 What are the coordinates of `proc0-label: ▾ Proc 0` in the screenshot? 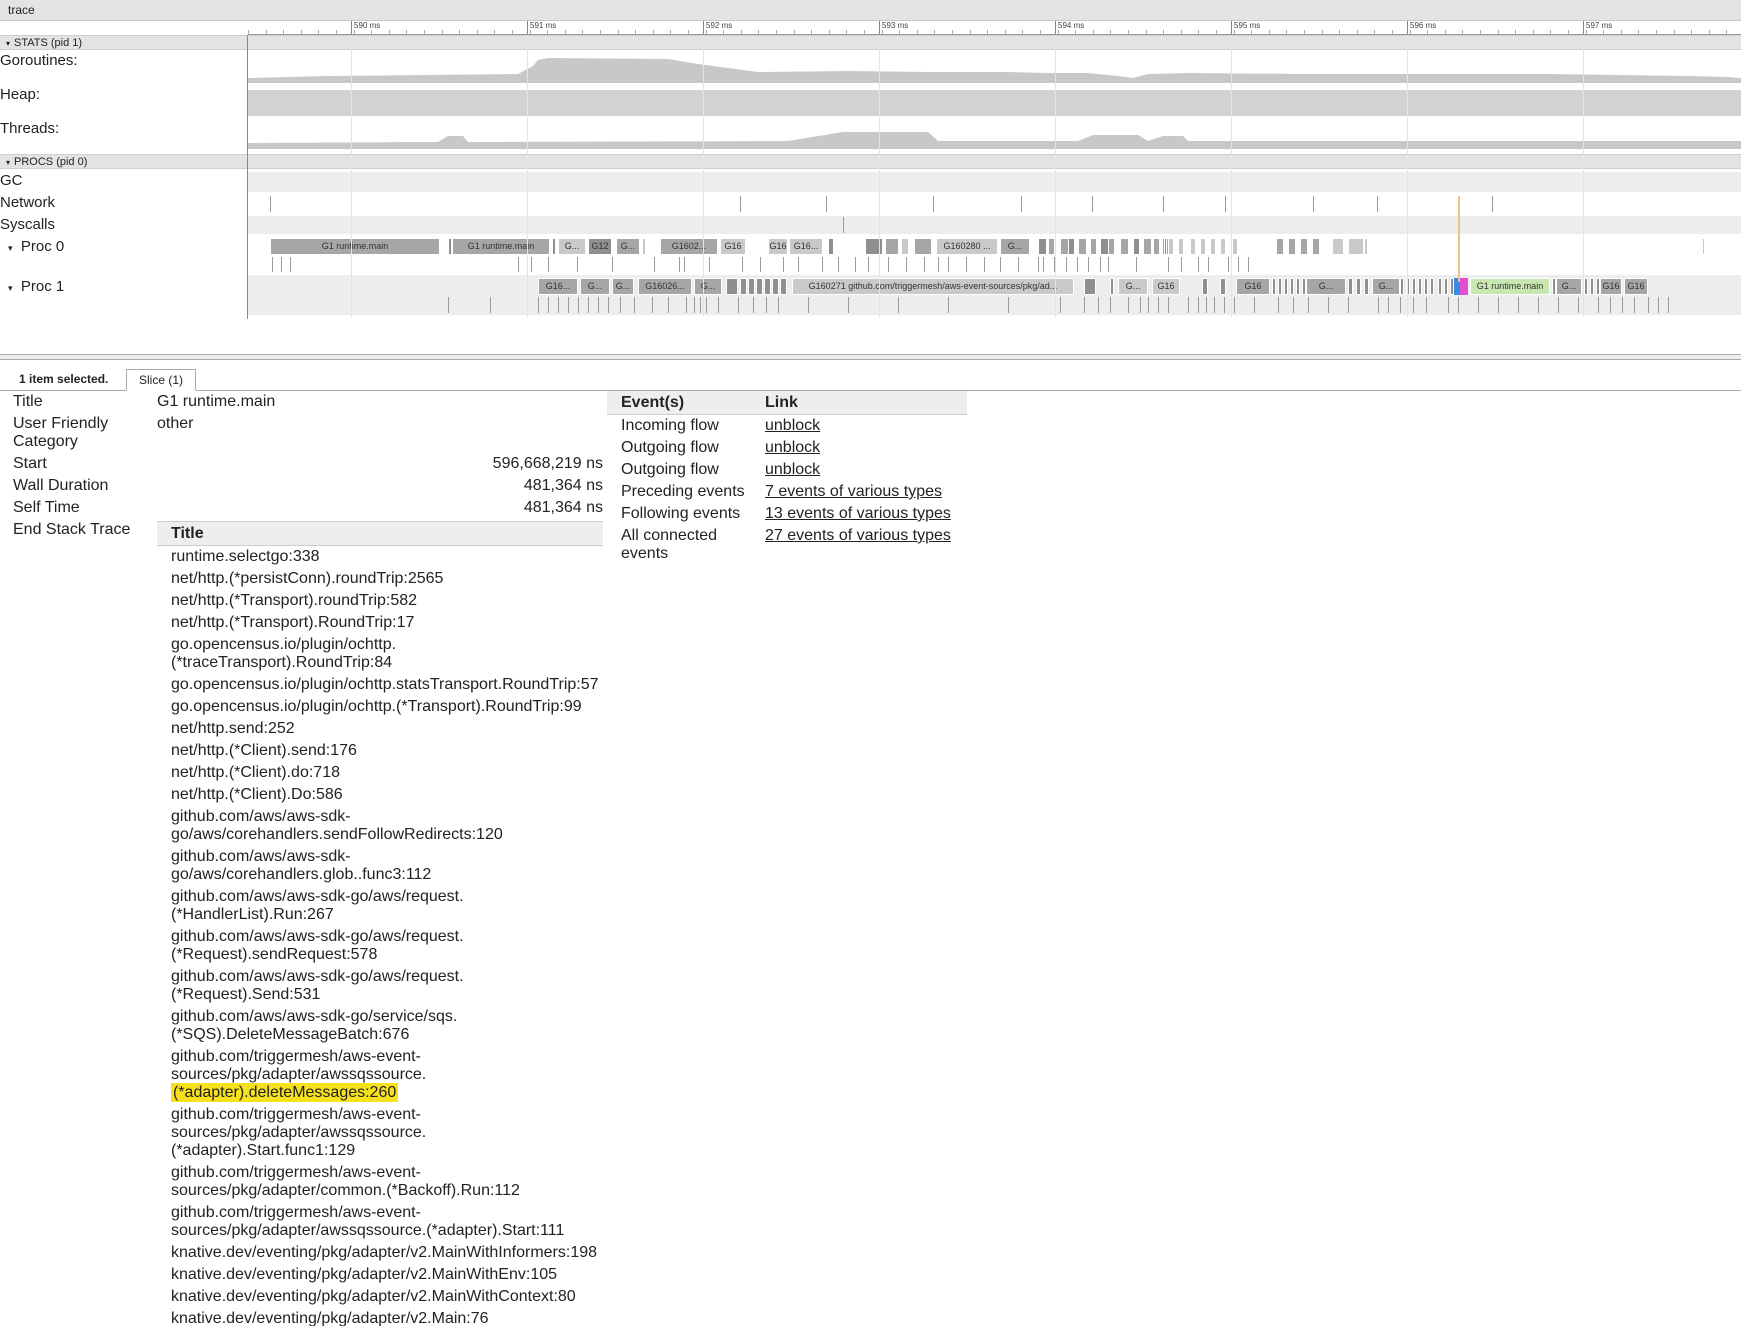 It's located at (132, 246).